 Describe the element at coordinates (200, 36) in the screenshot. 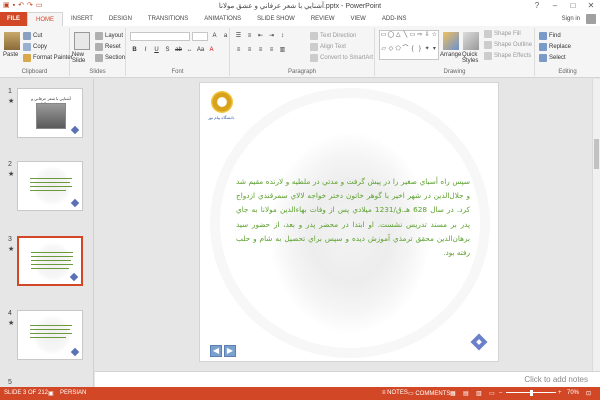

I see `font-size-box` at that location.